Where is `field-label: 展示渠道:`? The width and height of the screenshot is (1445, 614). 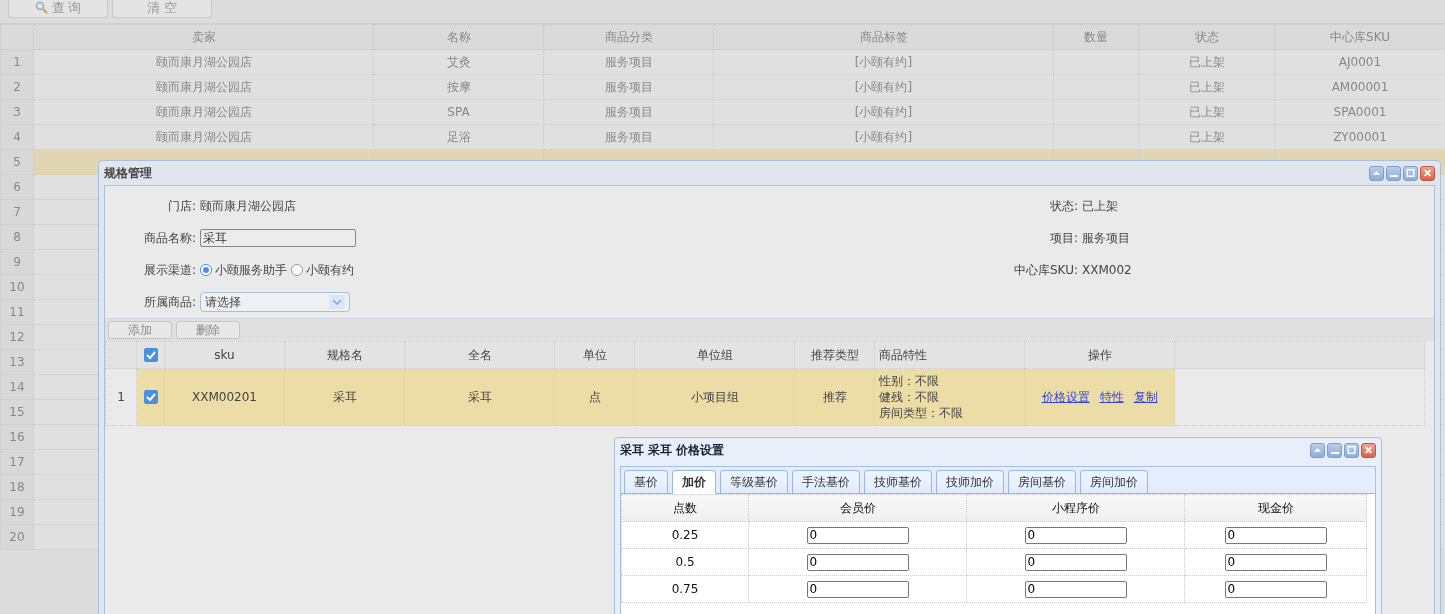
field-label: 展示渠道: is located at coordinates (169, 270).